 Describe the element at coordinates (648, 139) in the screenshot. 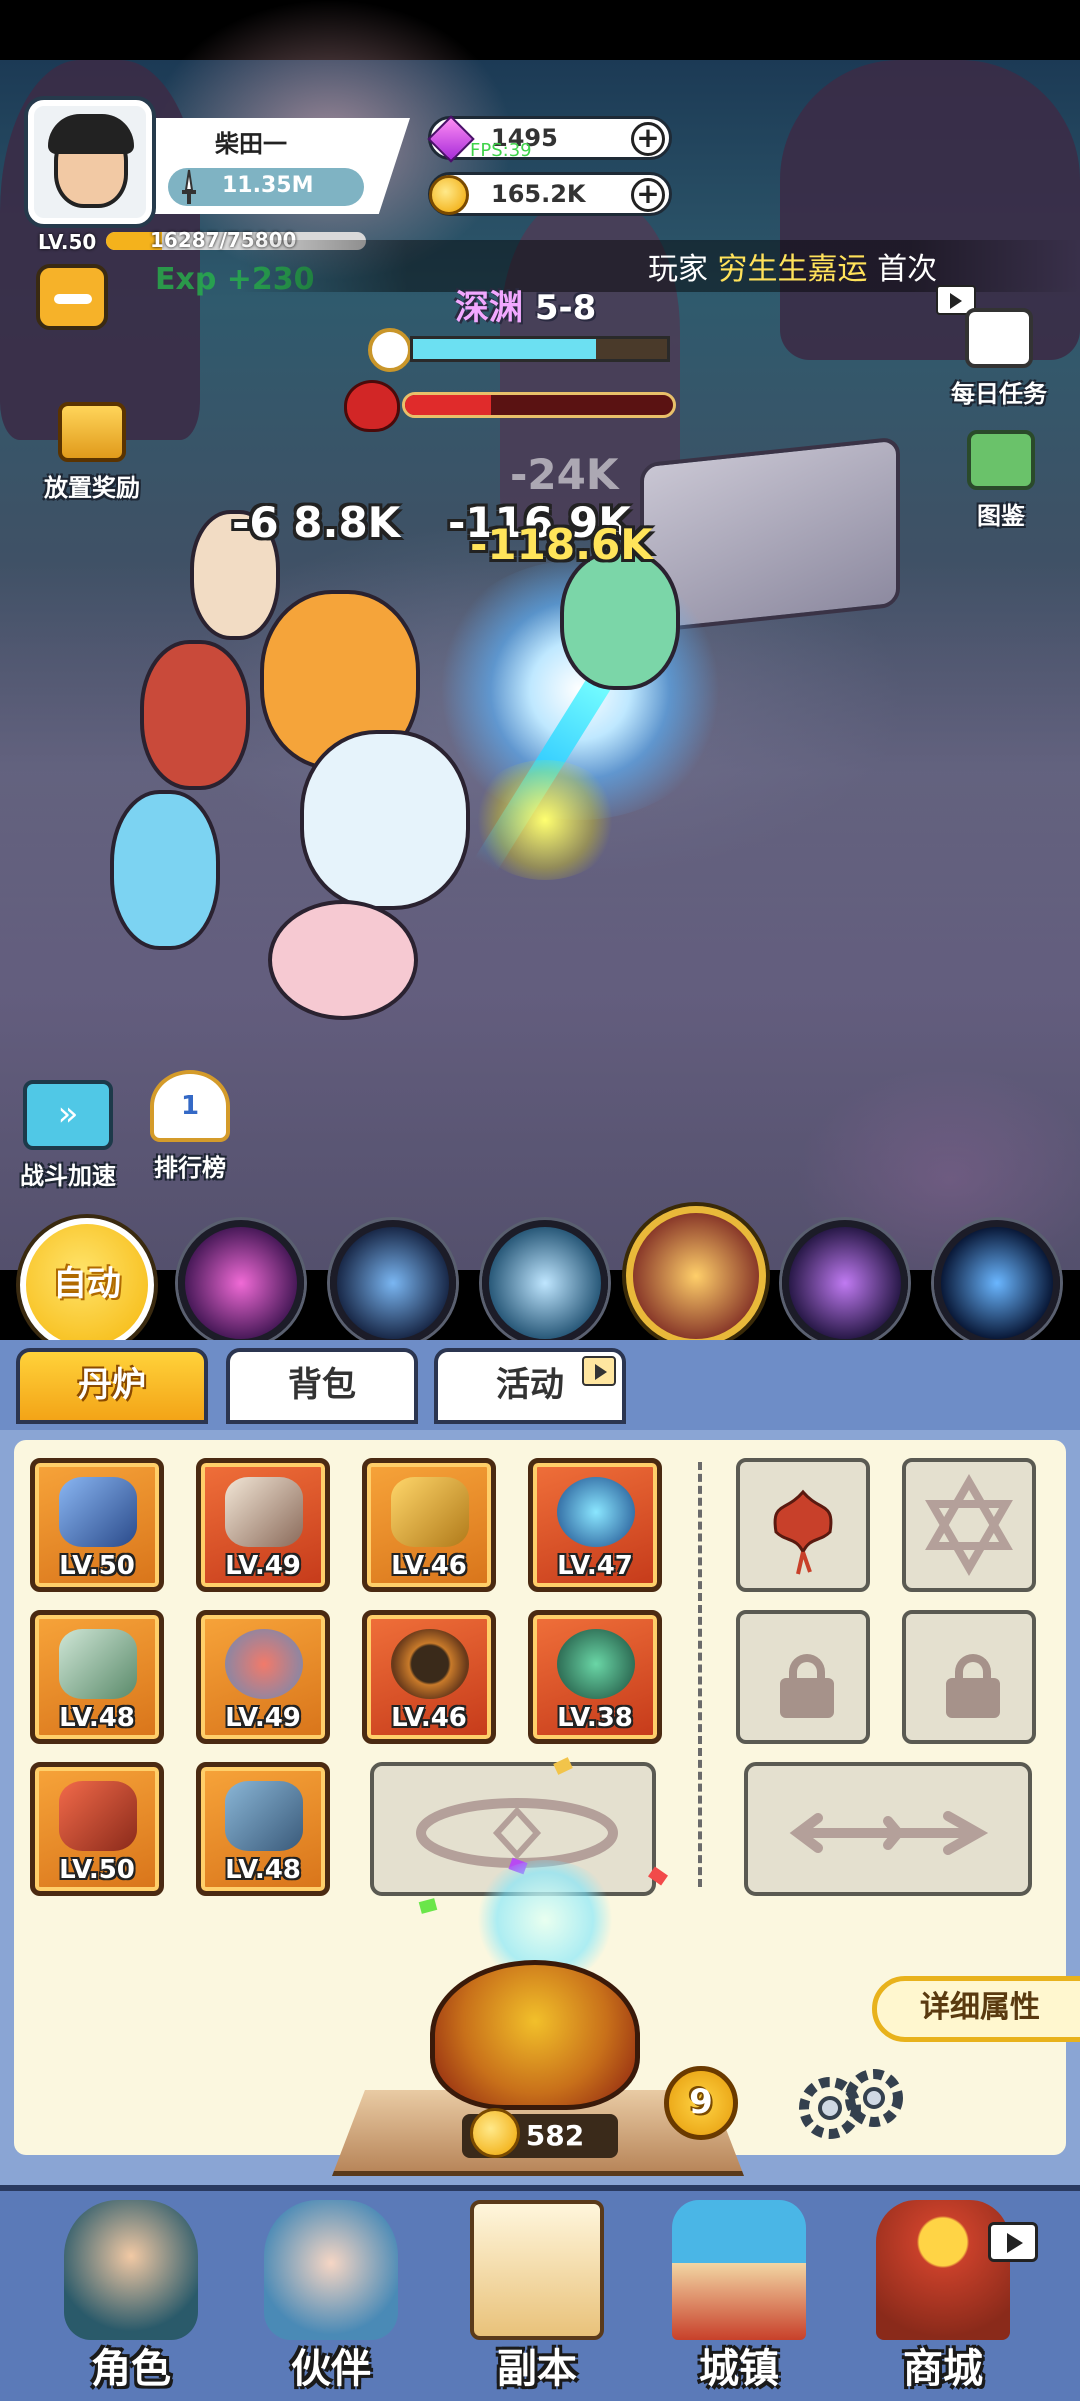

I see `add-gems-button: +` at that location.